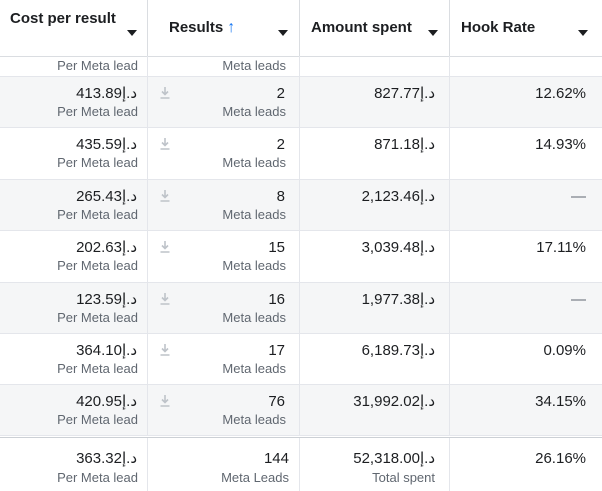 Image resolution: width=602 pixels, height=491 pixels. I want to click on results-cell: 16 Meta leads, so click(224, 308).